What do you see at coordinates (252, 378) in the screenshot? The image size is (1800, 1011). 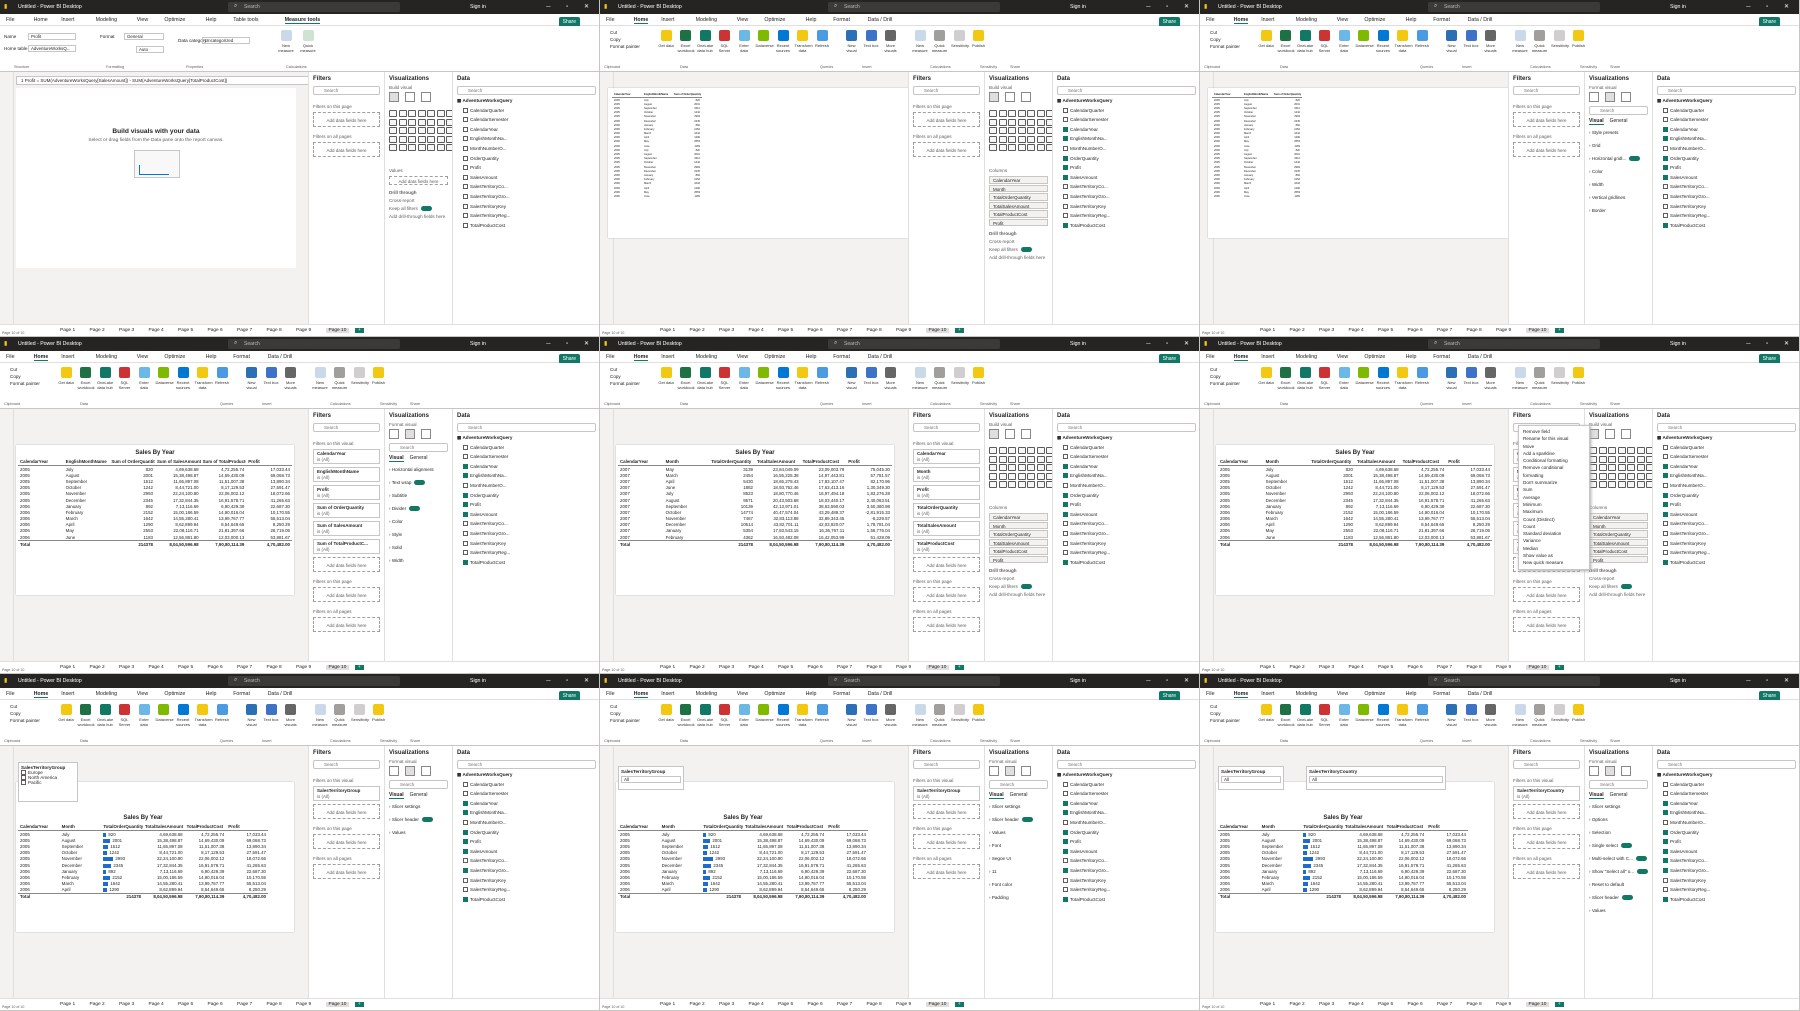 I see `ribbon-new-visual-button: New visual` at bounding box center [252, 378].